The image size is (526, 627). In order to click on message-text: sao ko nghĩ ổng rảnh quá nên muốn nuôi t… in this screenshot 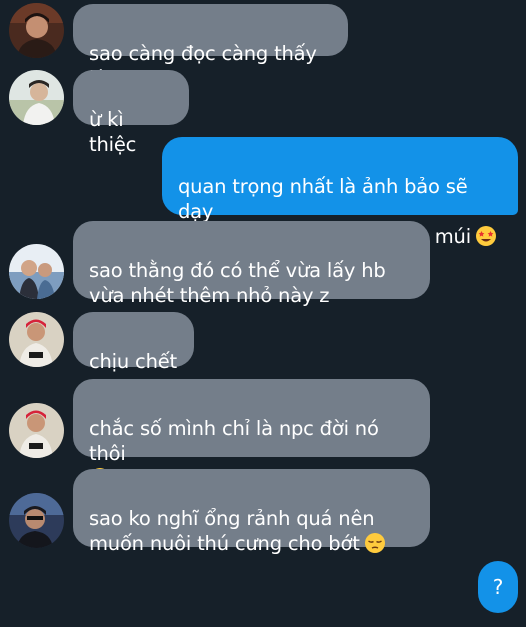, I will do `click(232, 531)`.